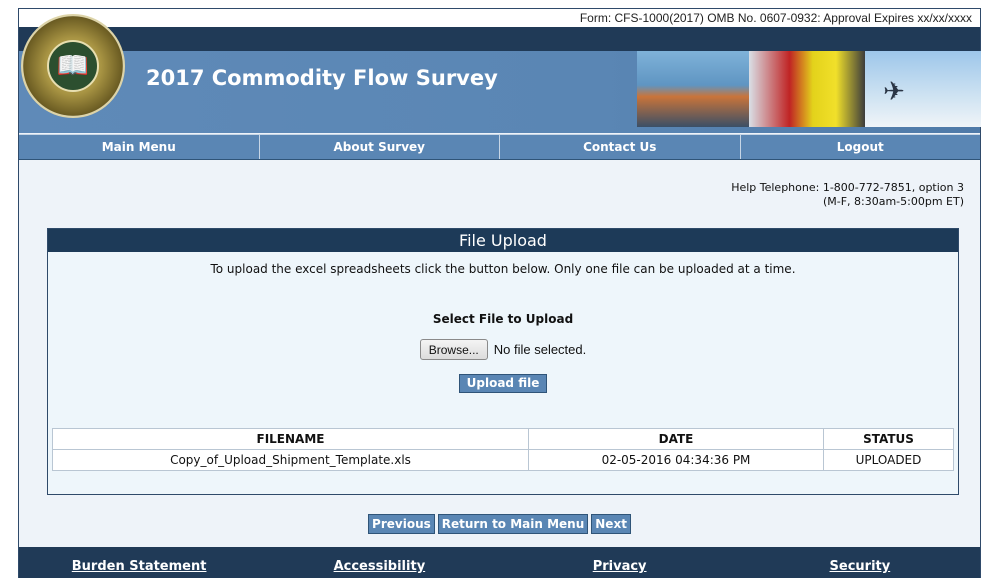  What do you see at coordinates (923, 89) in the screenshot?
I see `airplane-photo: ✈` at bounding box center [923, 89].